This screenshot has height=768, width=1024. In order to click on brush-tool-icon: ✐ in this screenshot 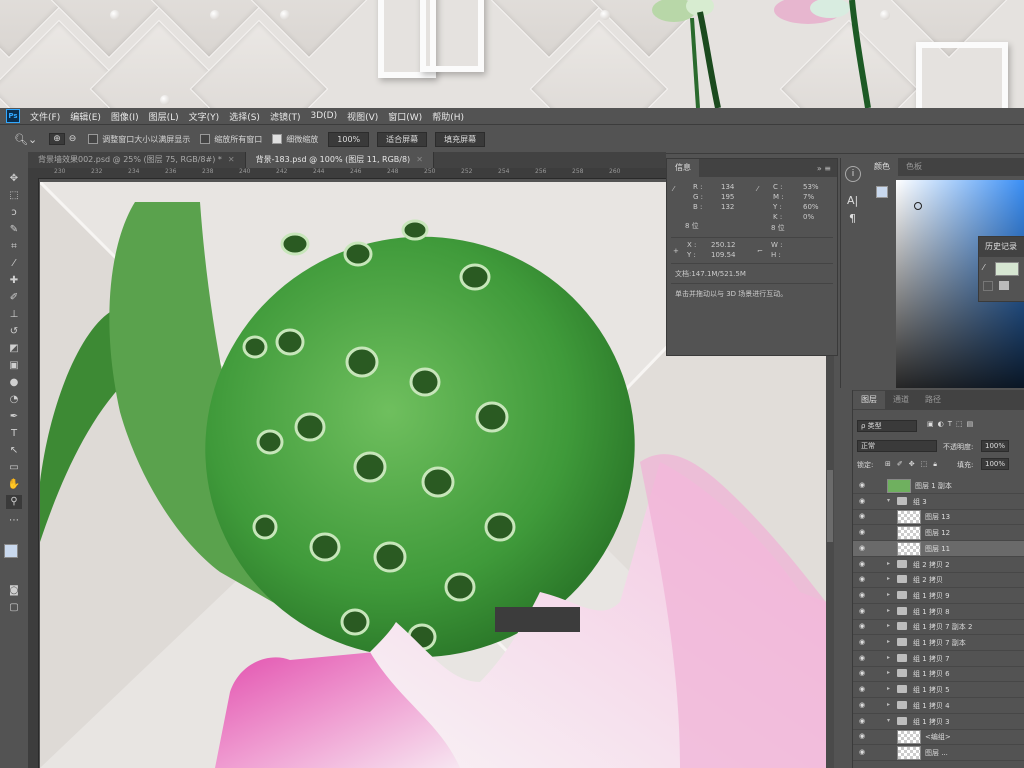, I will do `click(14, 298)`.